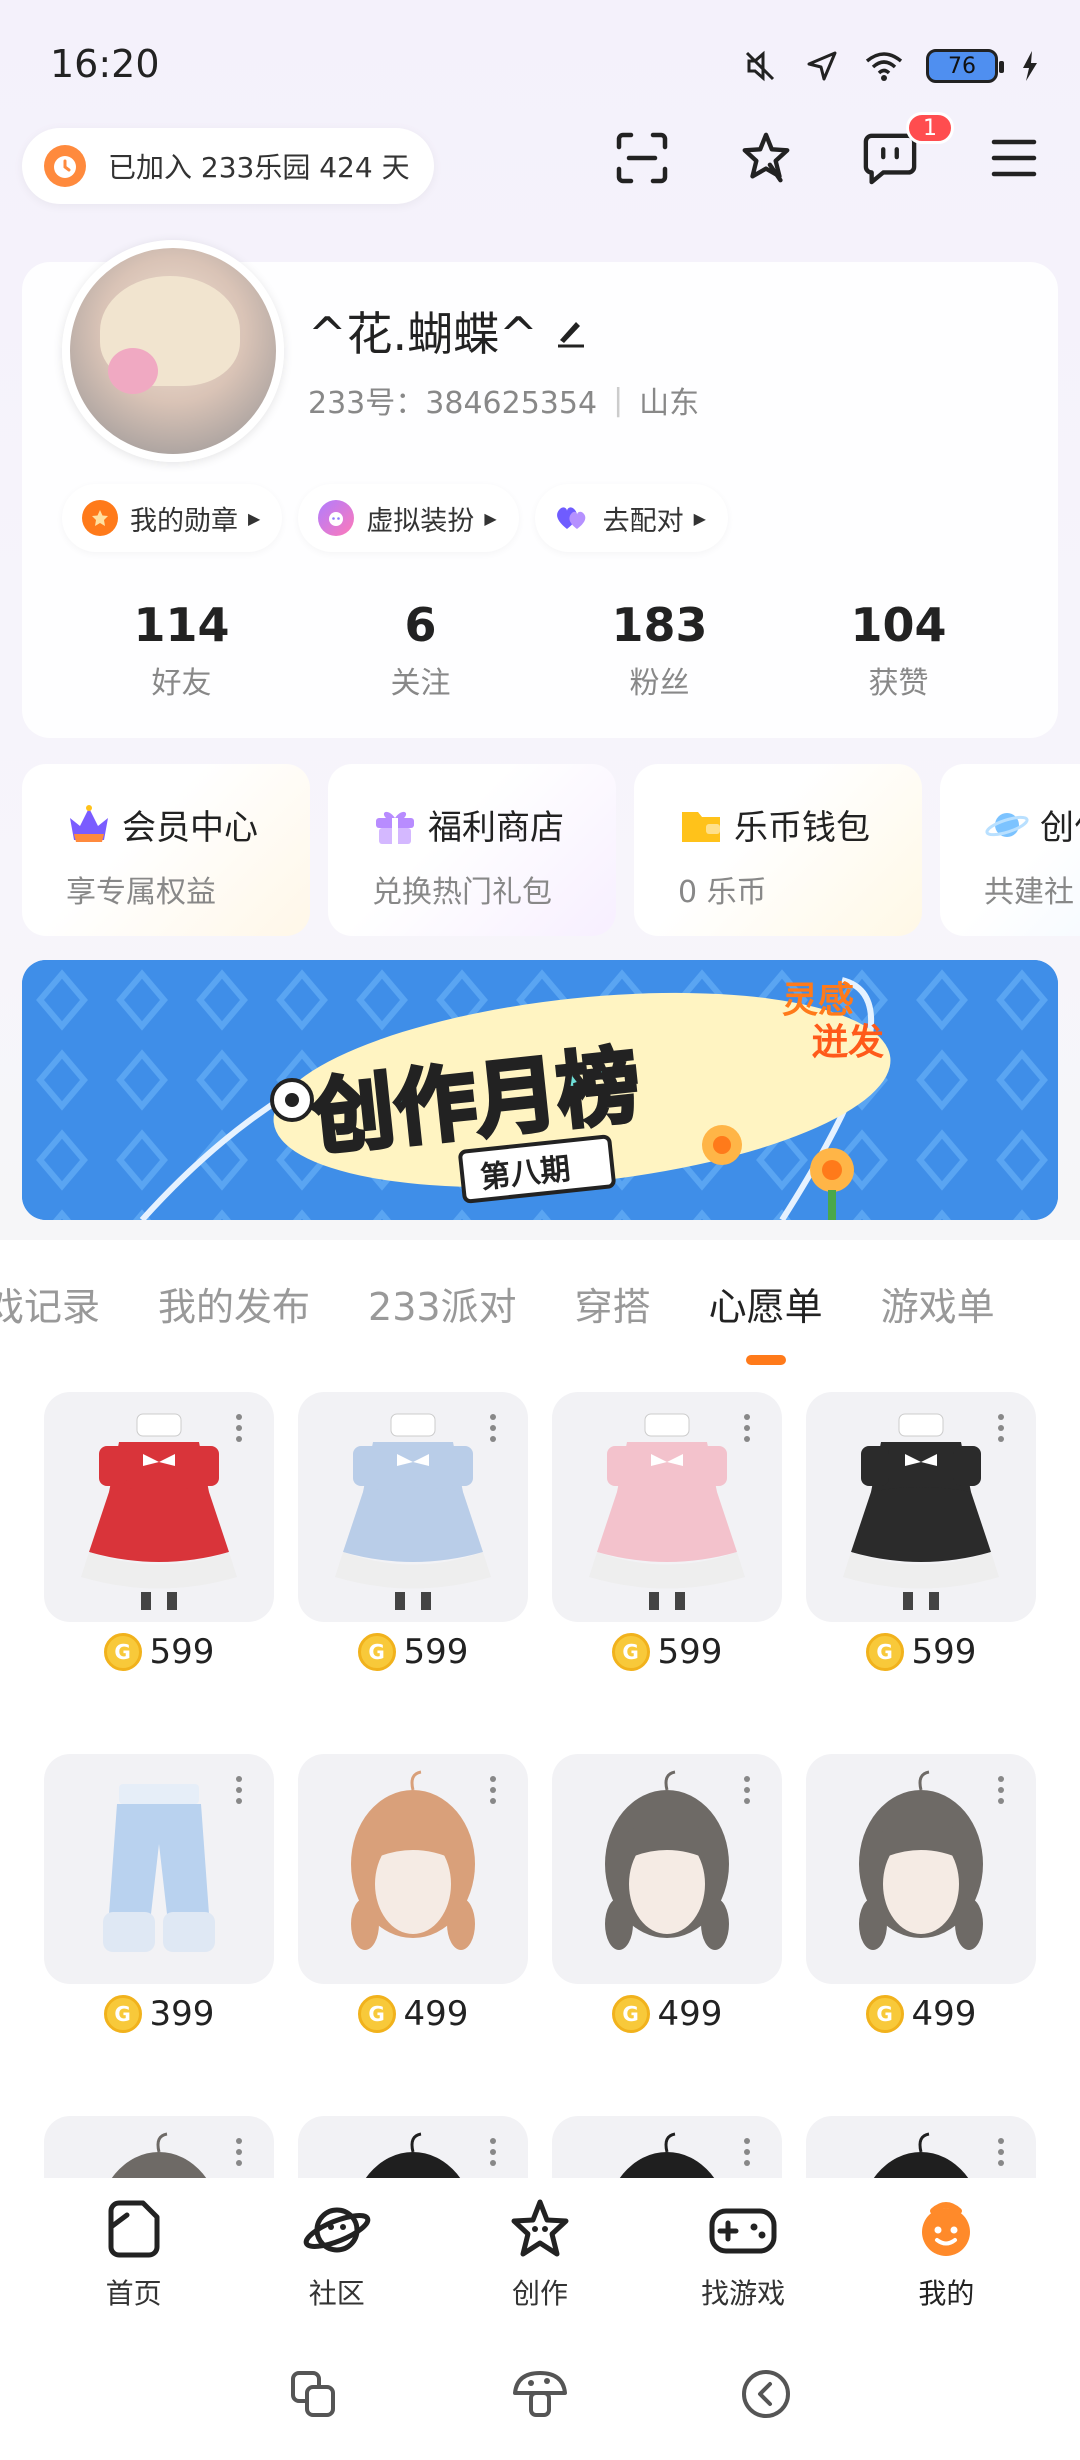 The height and width of the screenshot is (2460, 1080). What do you see at coordinates (540, 2253) in the screenshot?
I see `nav-create: 创作` at bounding box center [540, 2253].